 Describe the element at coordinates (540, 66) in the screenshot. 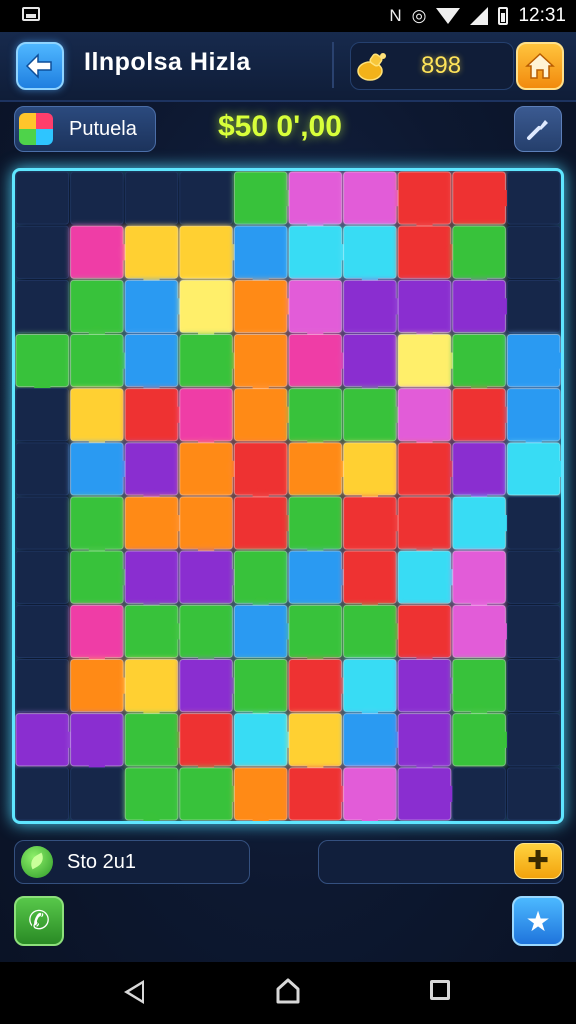

I see `home-button` at that location.